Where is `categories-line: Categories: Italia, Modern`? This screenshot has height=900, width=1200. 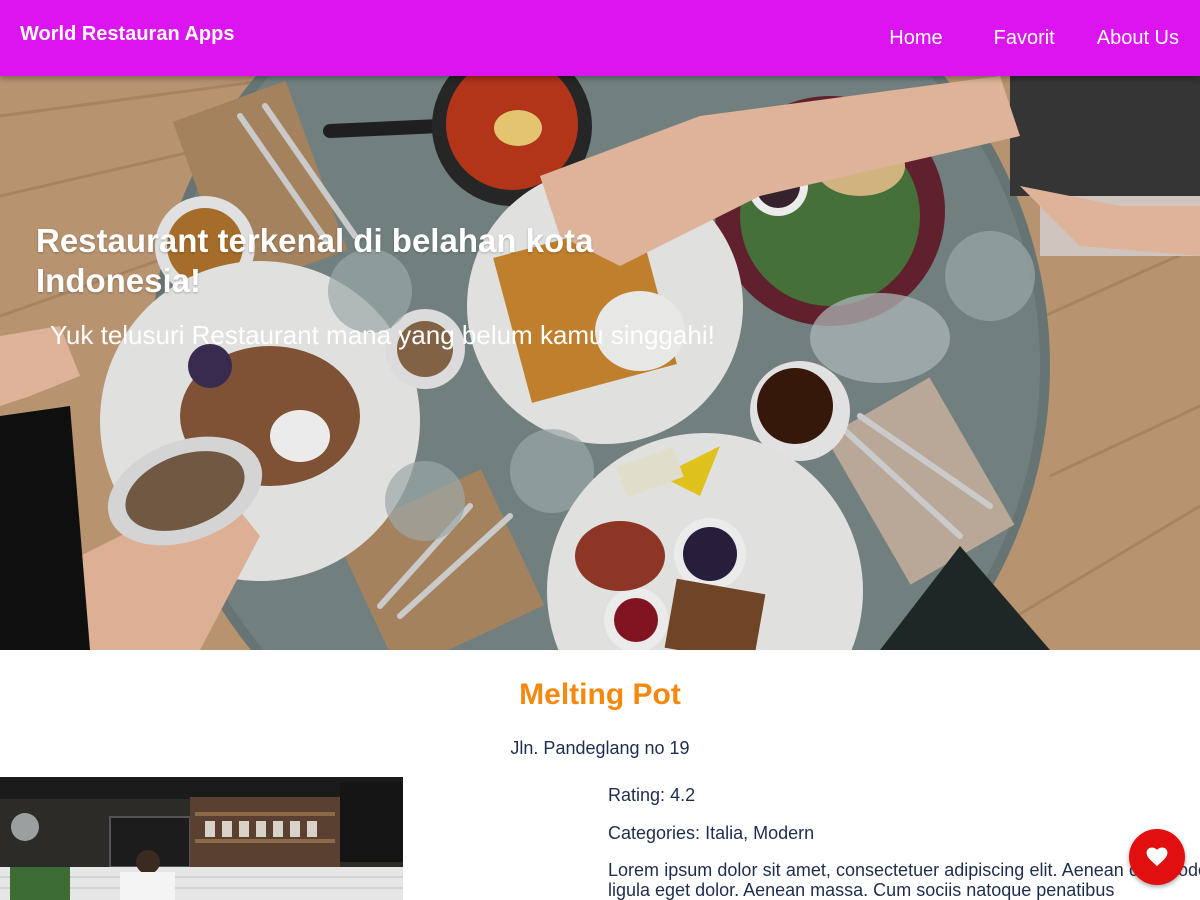 categories-line: Categories: Italia, Modern is located at coordinates (904, 841).